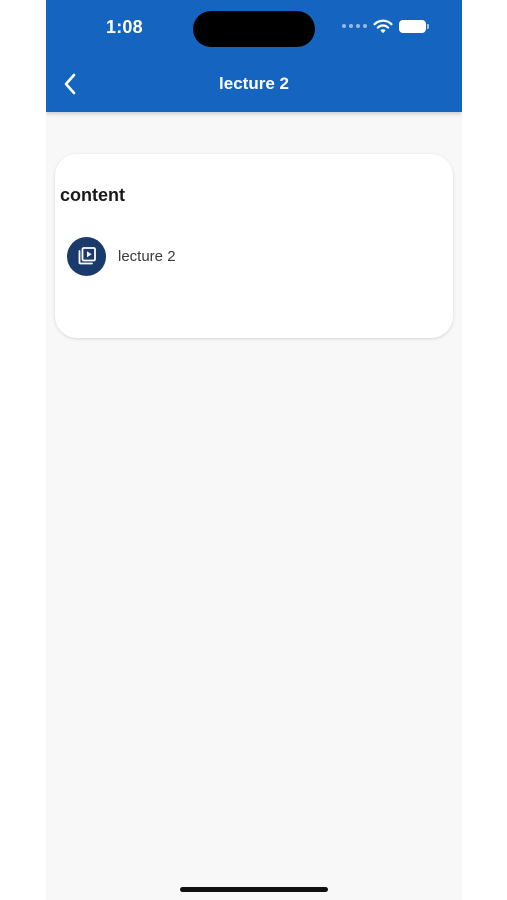 Image resolution: width=507 pixels, height=900 pixels. What do you see at coordinates (383, 26) in the screenshot?
I see `wifi-icon` at bounding box center [383, 26].